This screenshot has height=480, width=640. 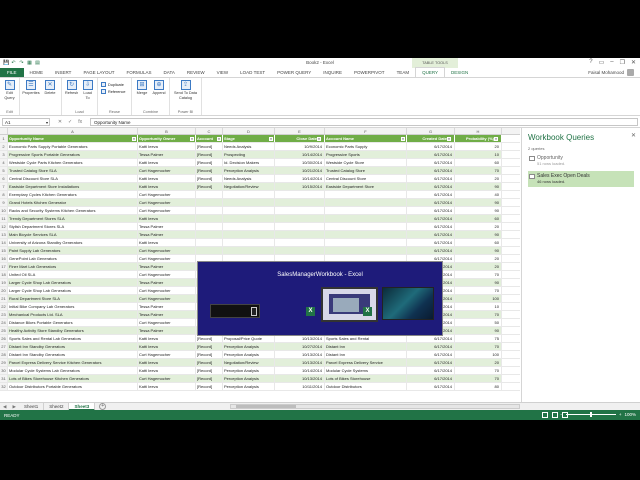 I want to click on formula-input: Opportunity Name, so click(x=364, y=121).